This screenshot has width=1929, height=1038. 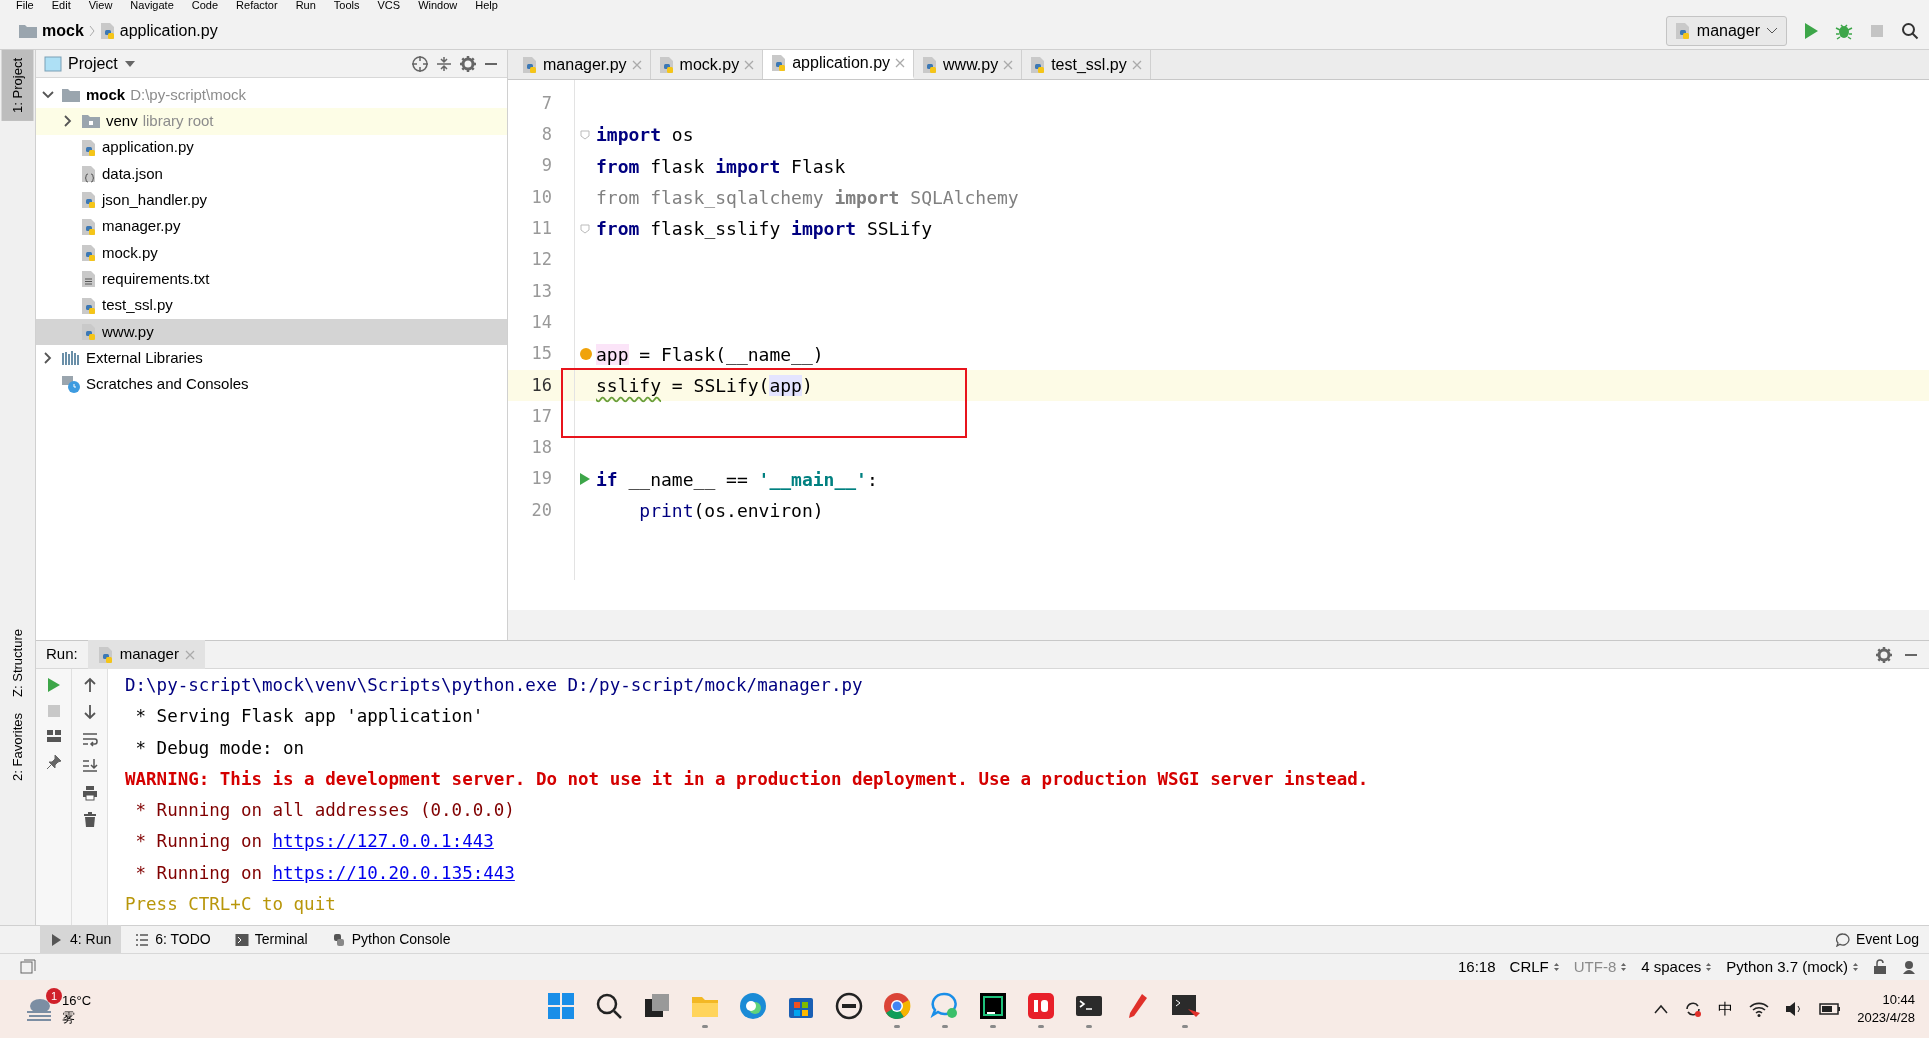 What do you see at coordinates (1909, 967) in the screenshot?
I see `inspector-icon` at bounding box center [1909, 967].